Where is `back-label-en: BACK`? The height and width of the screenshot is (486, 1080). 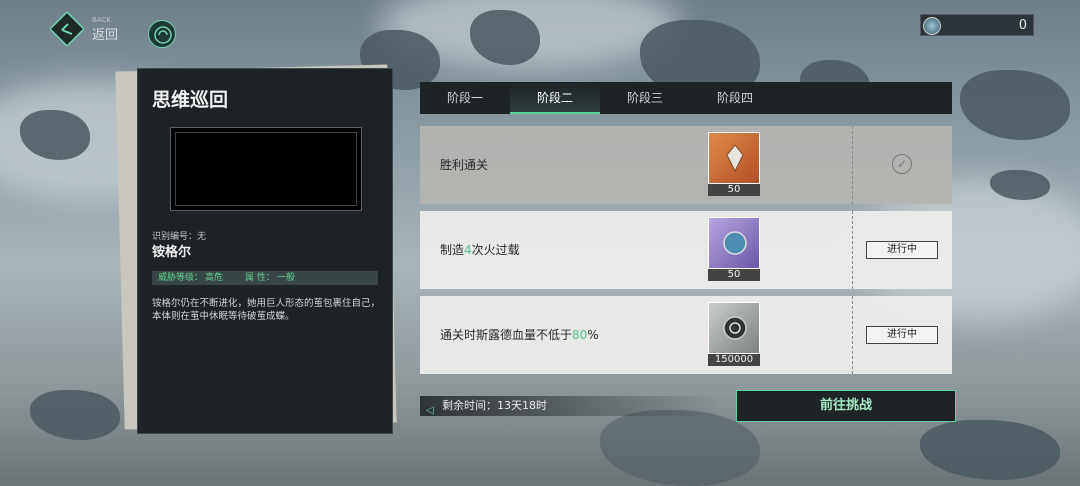 back-label-en: BACK is located at coordinates (101, 20).